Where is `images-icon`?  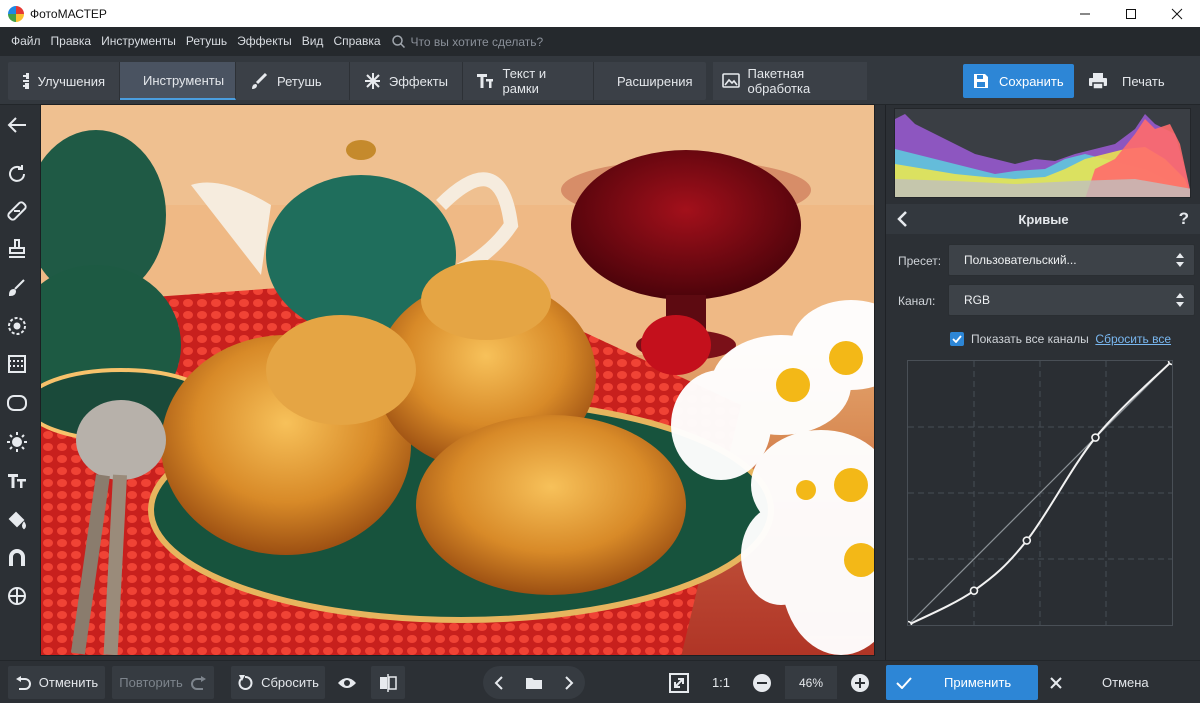 images-icon is located at coordinates (731, 80).